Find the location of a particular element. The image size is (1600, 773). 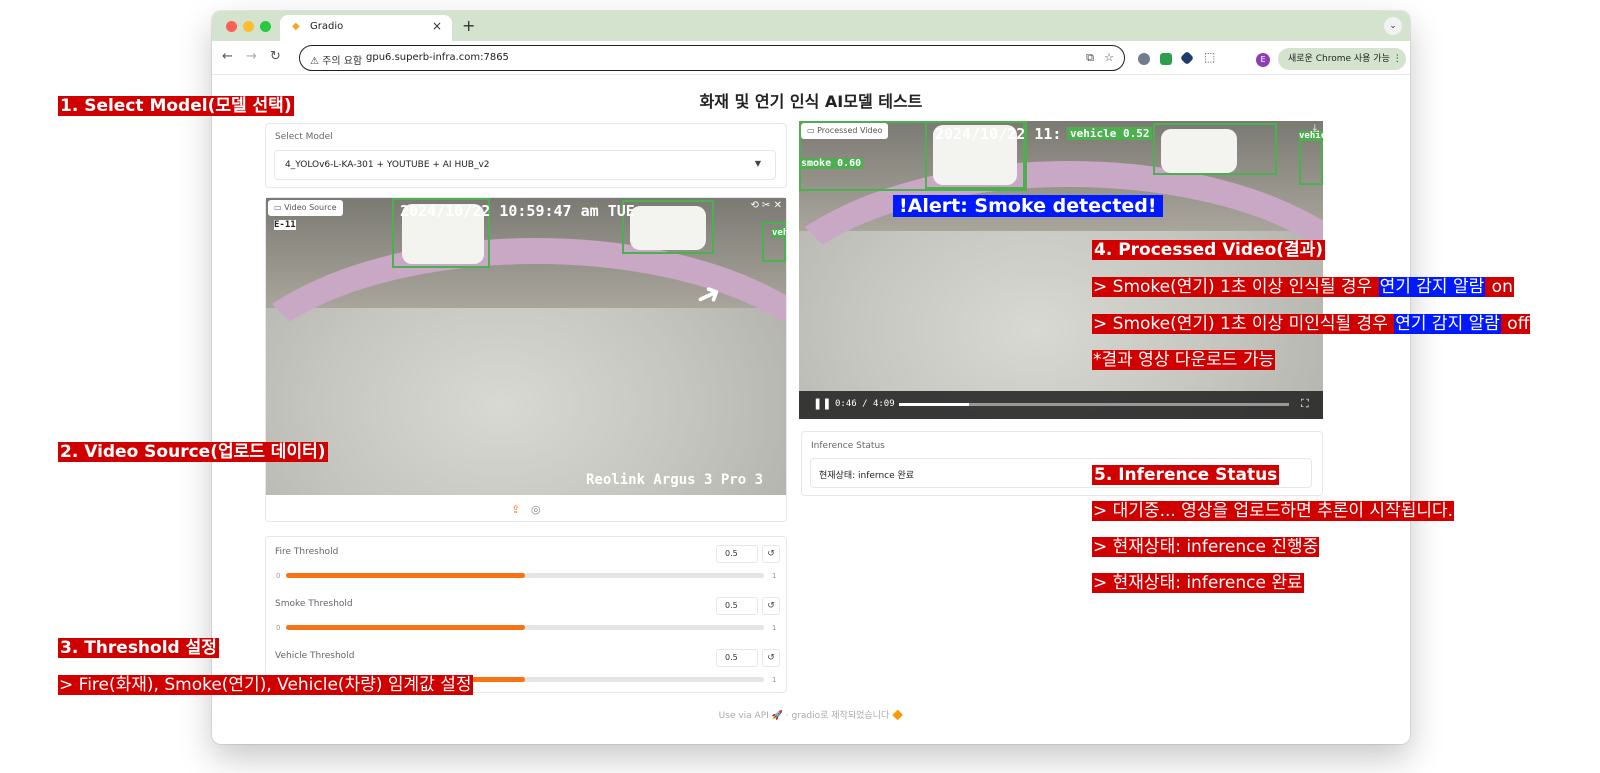

tab-strip: ◆ Gradio × + ⌄ is located at coordinates (811, 26).